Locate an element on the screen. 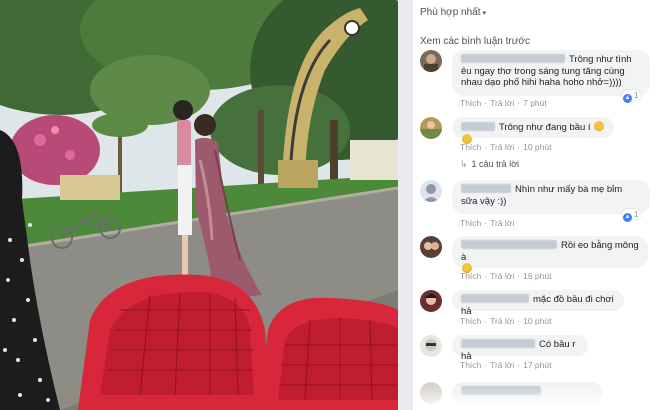  comment-actions: Thích · Trả lời · 17 phút is located at coordinates (506, 365).